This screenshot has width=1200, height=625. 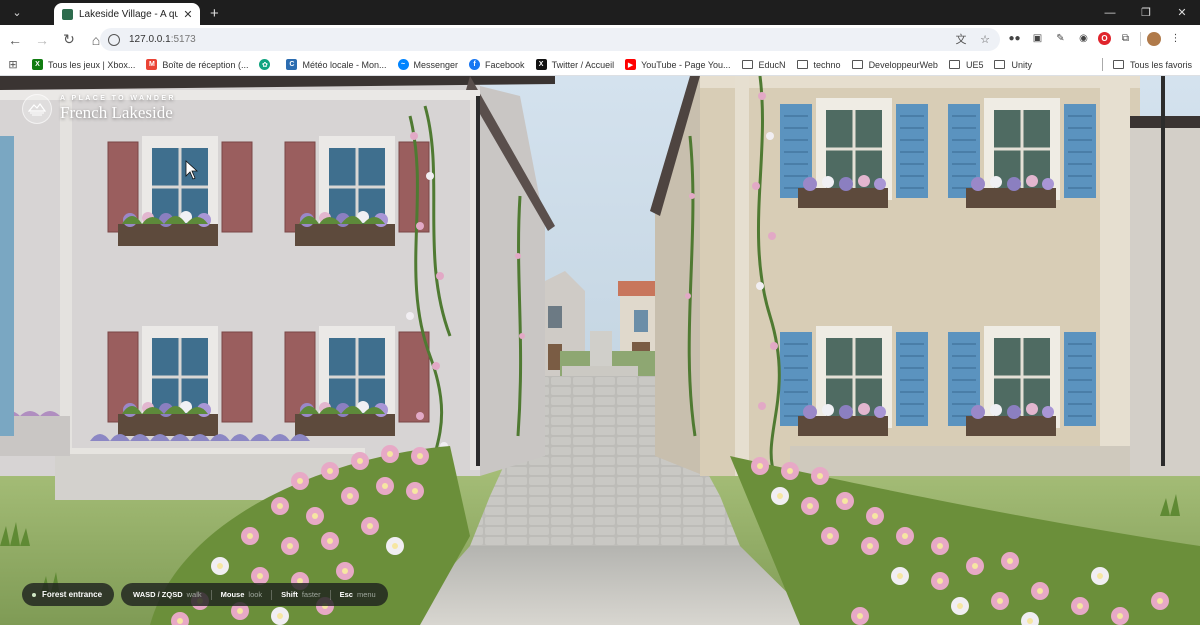 I want to click on bookmark-folder: techno, so click(x=818, y=64).